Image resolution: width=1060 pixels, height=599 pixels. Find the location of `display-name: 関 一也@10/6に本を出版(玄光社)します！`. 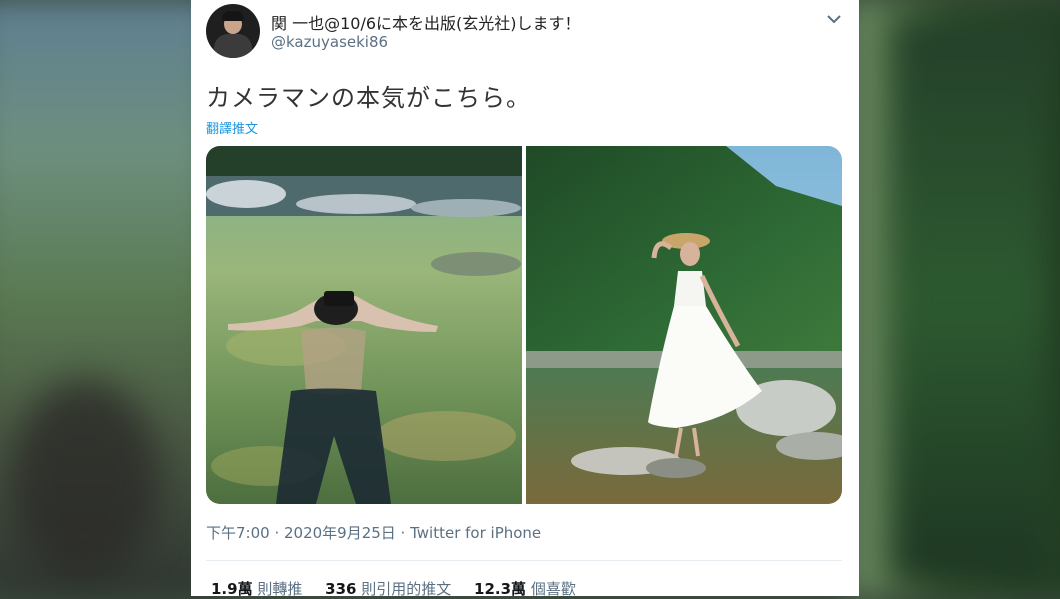

display-name: 関 一也@10/6に本を出版(玄光社)します！ is located at coordinates (426, 22).